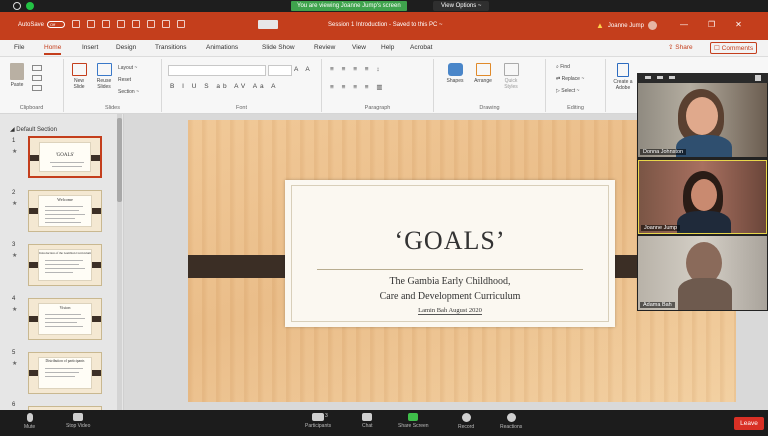 Image resolution: width=768 pixels, height=436 pixels. I want to click on autosave-control: AutoSave Off, so click(42, 24).